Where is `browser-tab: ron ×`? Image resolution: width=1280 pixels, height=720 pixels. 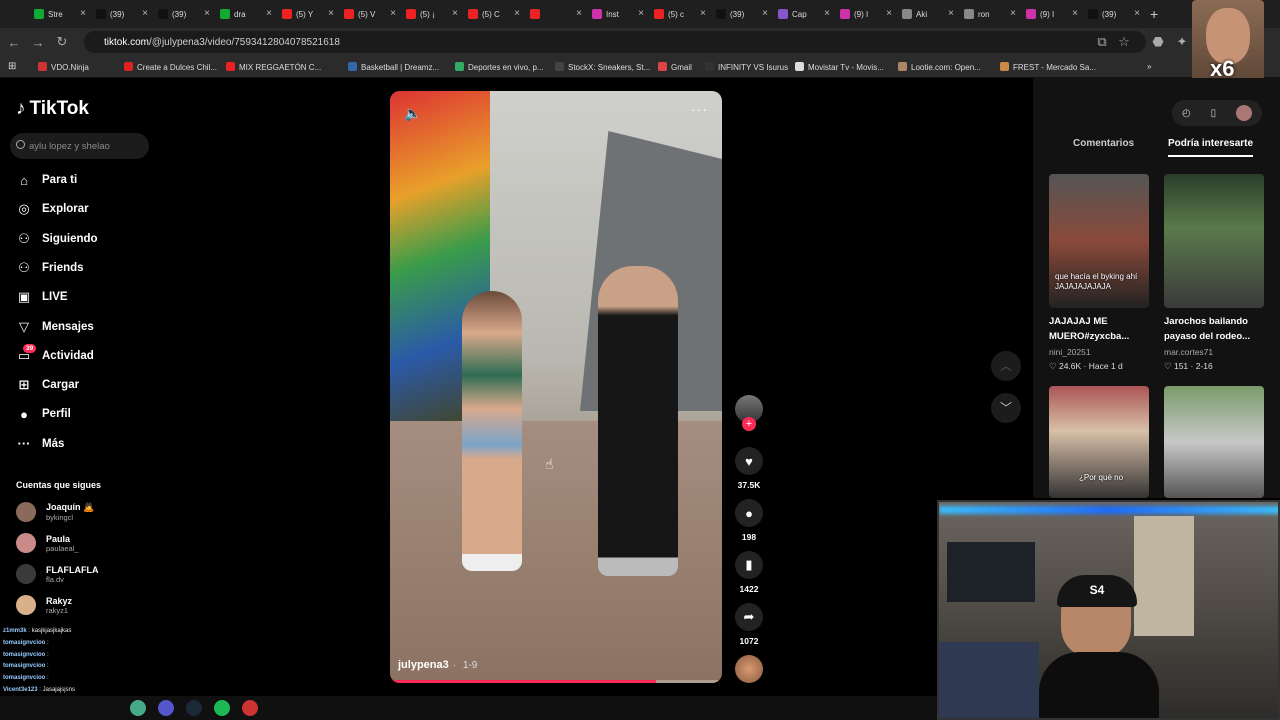
browser-tab: ron × is located at coordinates (989, 14).